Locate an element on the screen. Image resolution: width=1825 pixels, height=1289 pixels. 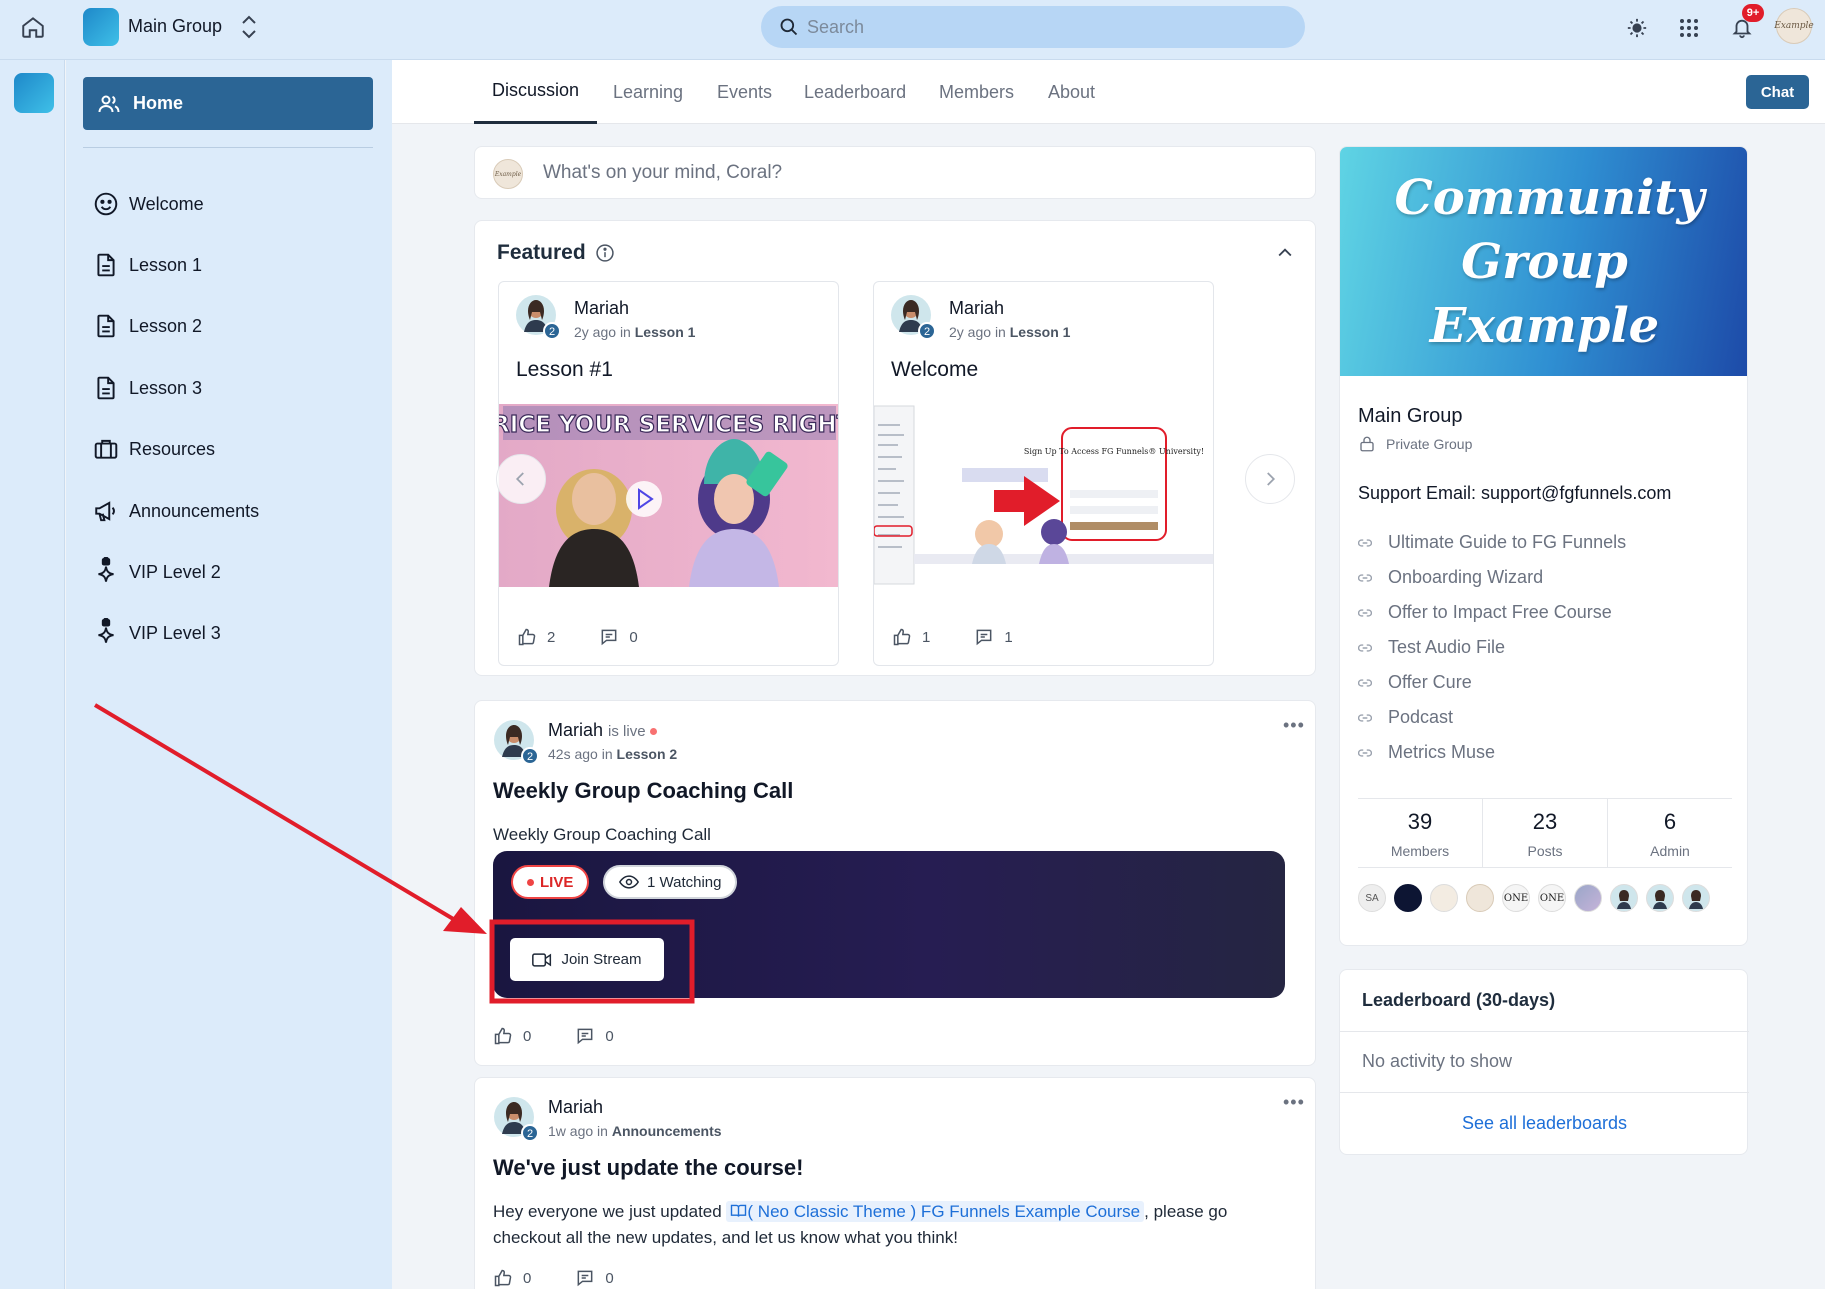
author-badge: 2 is located at coordinates (530, 1134).